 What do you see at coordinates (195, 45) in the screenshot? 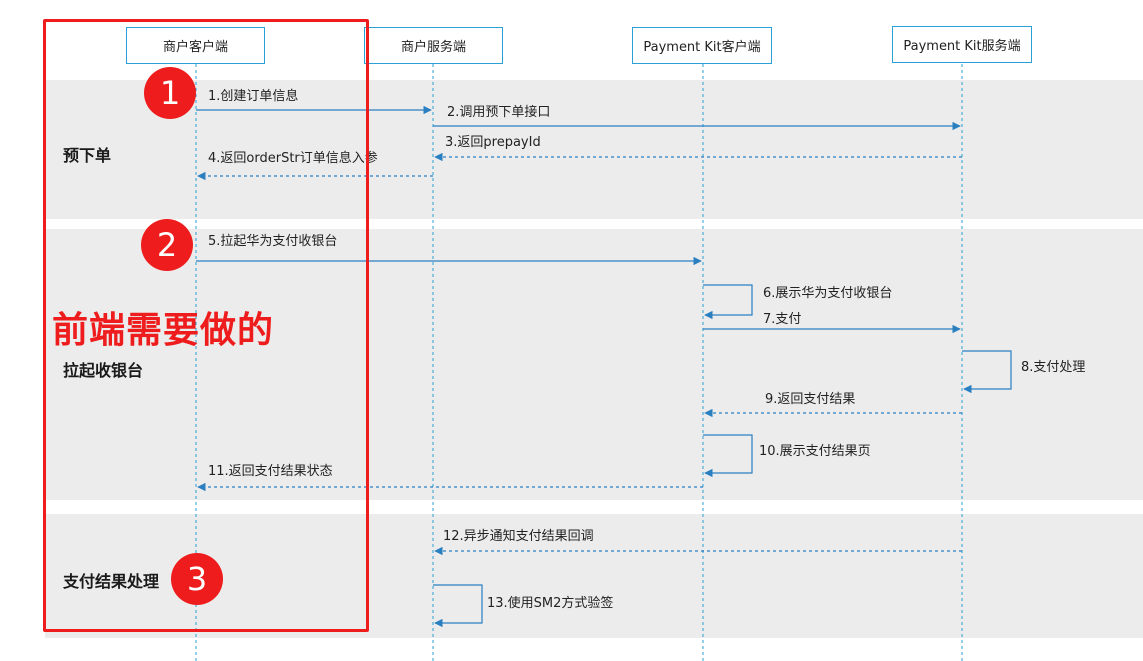
I see `participant-merchant-client: 商户客户端` at bounding box center [195, 45].